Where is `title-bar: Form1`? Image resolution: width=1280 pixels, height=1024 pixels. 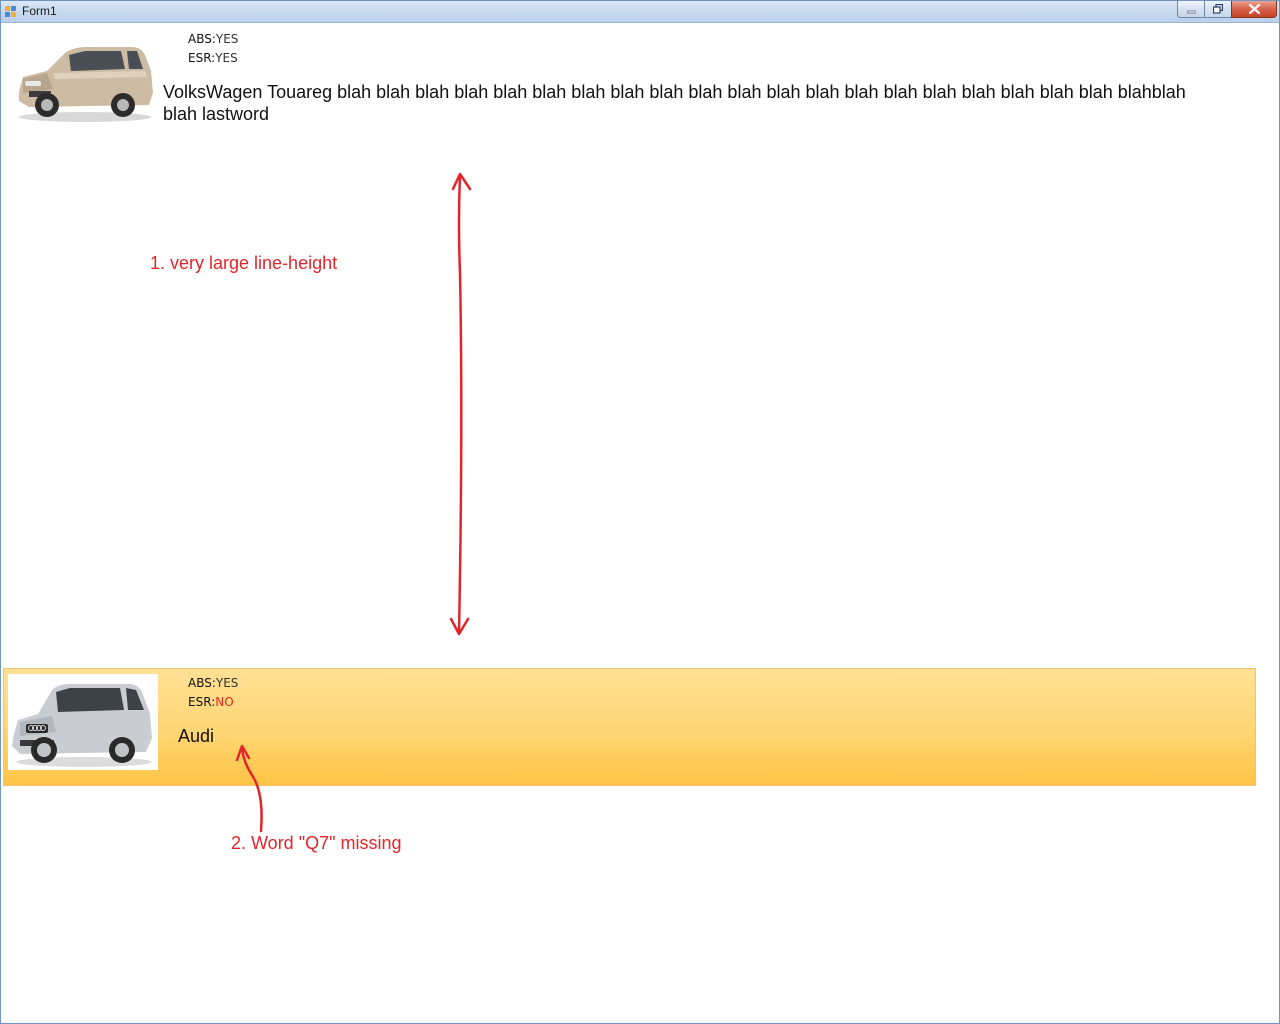
title-bar: Form1 is located at coordinates (640, 12).